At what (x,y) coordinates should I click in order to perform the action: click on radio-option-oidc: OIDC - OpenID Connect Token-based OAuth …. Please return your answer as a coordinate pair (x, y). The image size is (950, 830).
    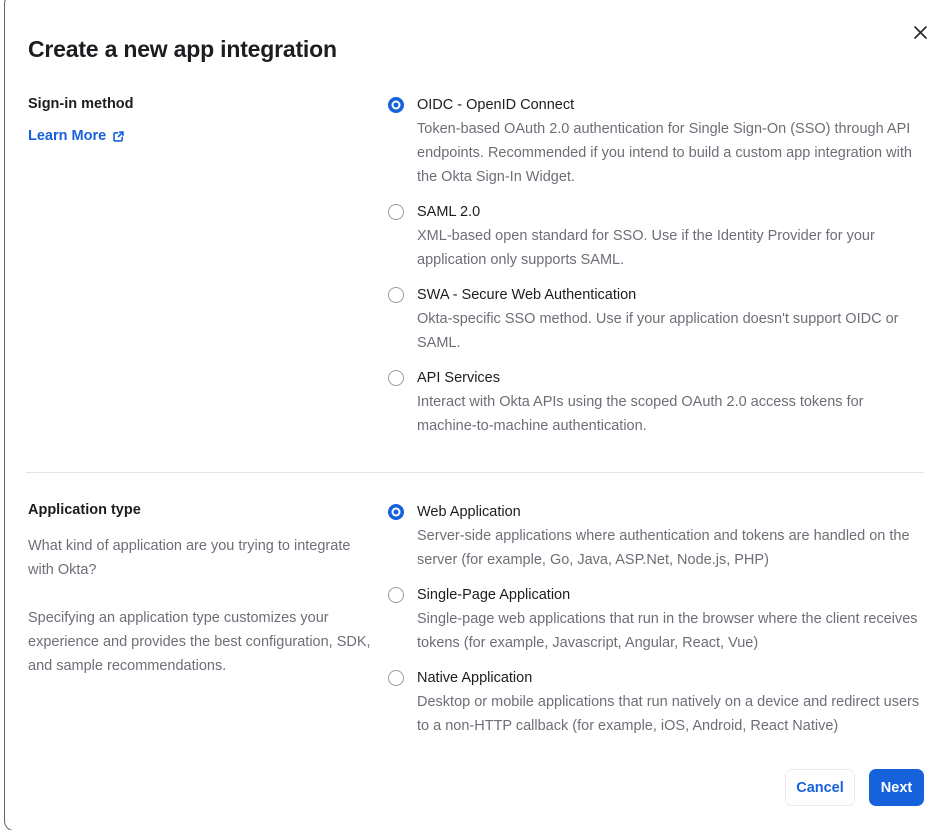
    Looking at the image, I should click on (656, 141).